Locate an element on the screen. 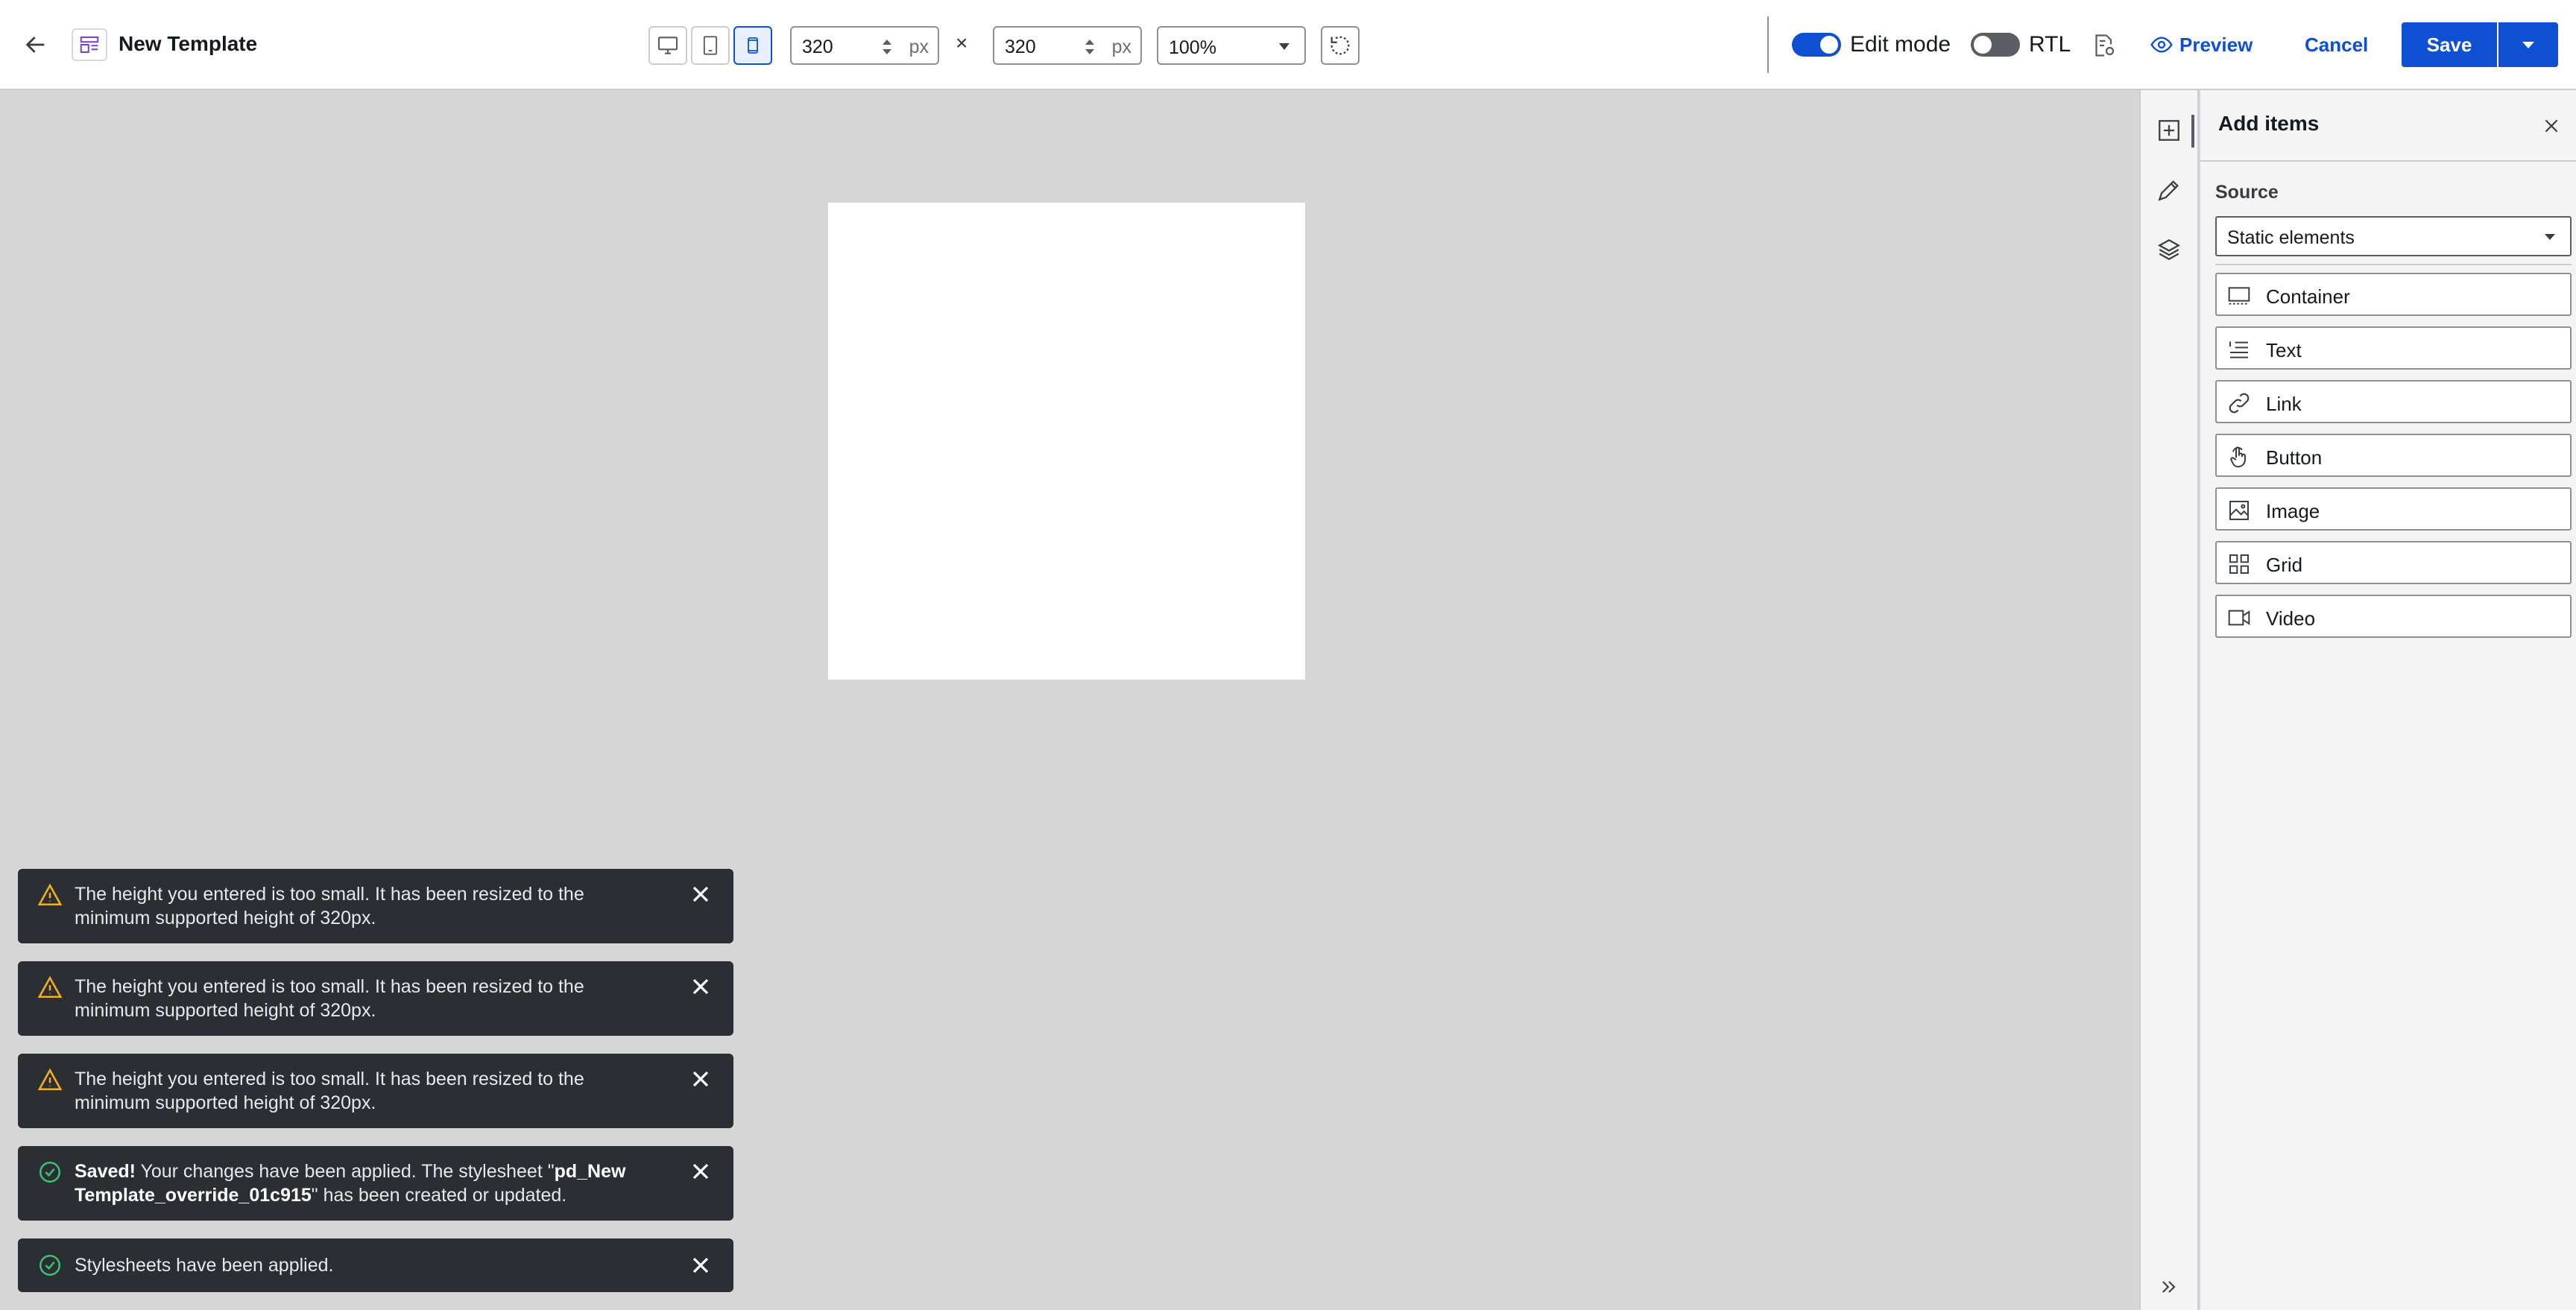  document-settings-icon is located at coordinates (2105, 45).